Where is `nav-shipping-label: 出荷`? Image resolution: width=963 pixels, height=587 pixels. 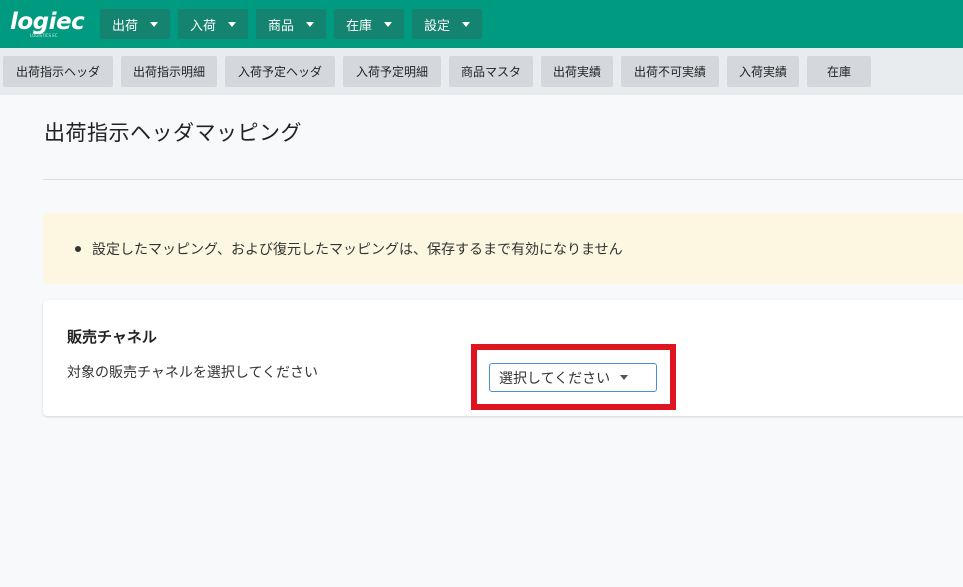
nav-shipping-label: 出荷 is located at coordinates (125, 26).